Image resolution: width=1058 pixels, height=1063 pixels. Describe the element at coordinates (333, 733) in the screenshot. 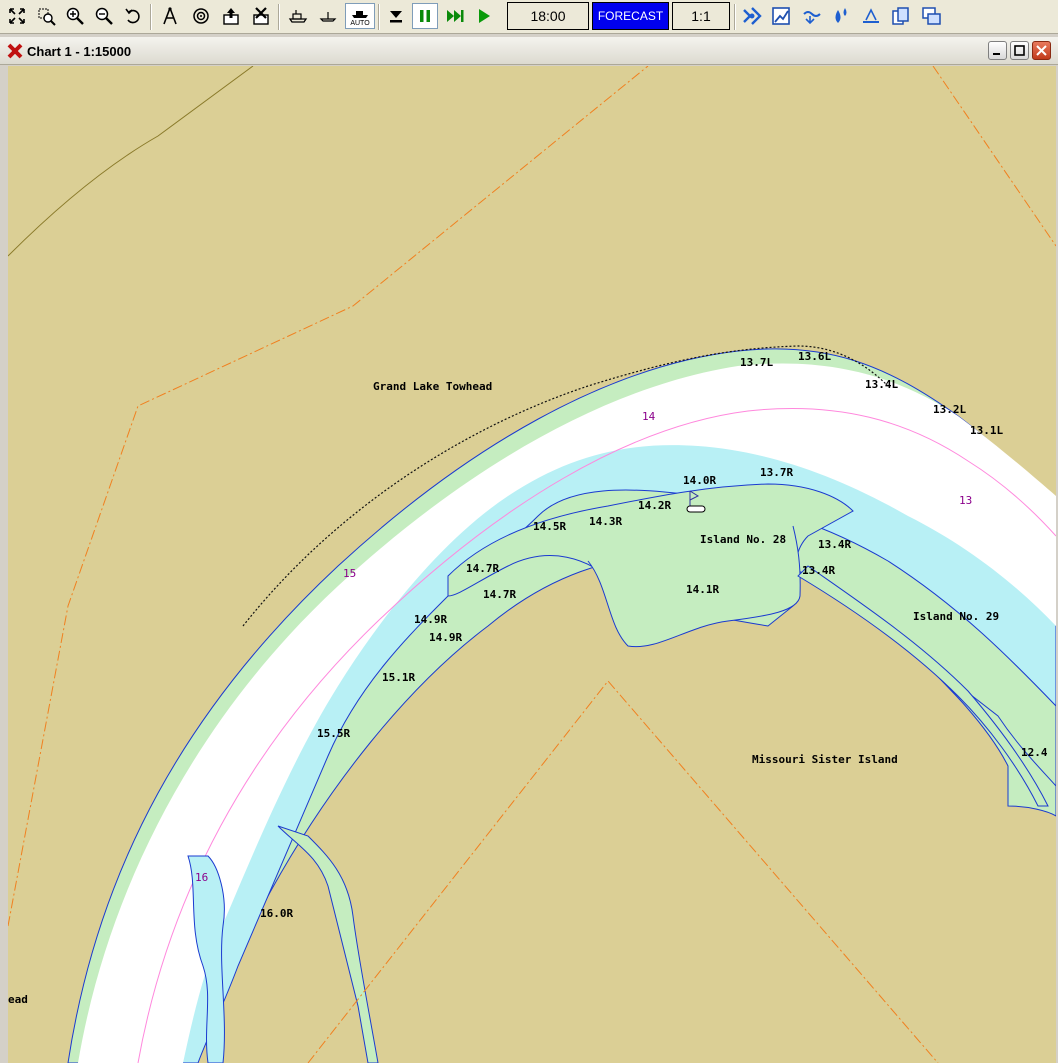

I see `light-label: 15.5R` at that location.